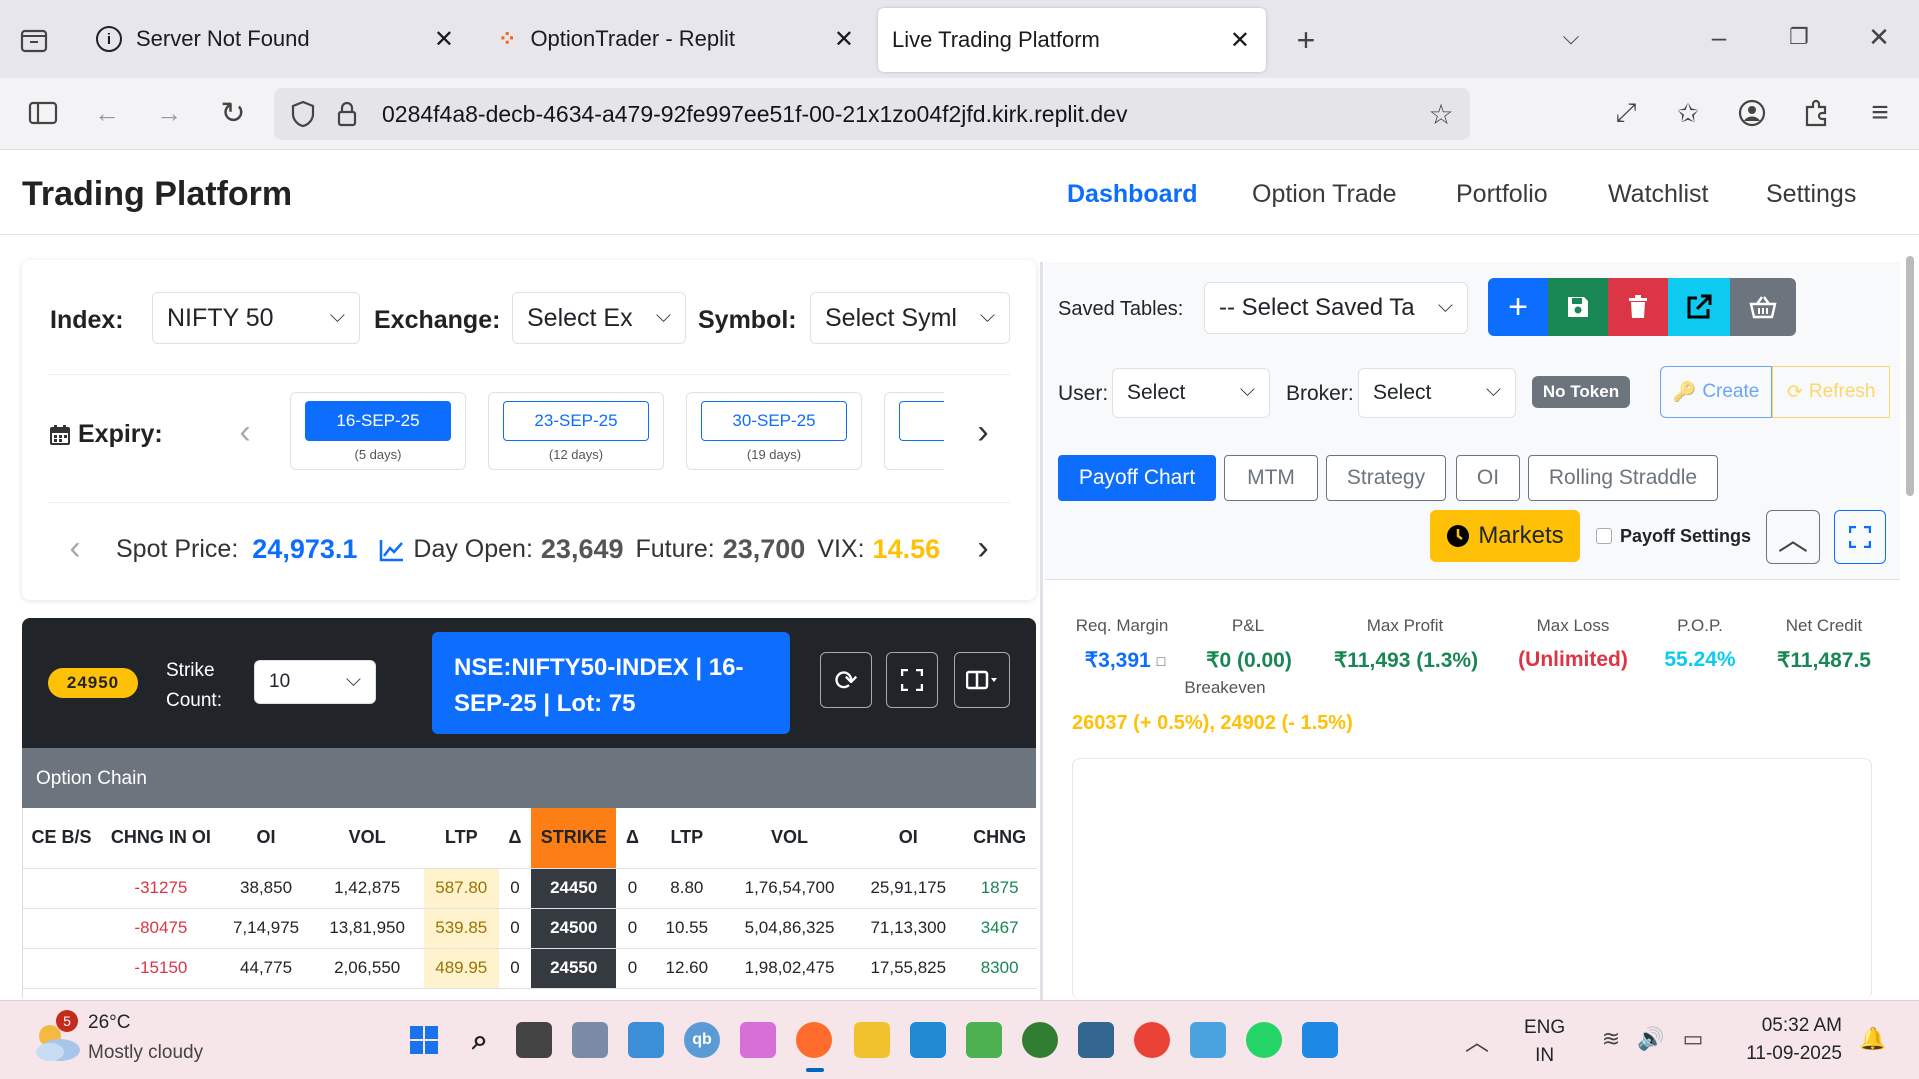 The width and height of the screenshot is (1919, 1079). I want to click on vscode-icon, so click(928, 1040).